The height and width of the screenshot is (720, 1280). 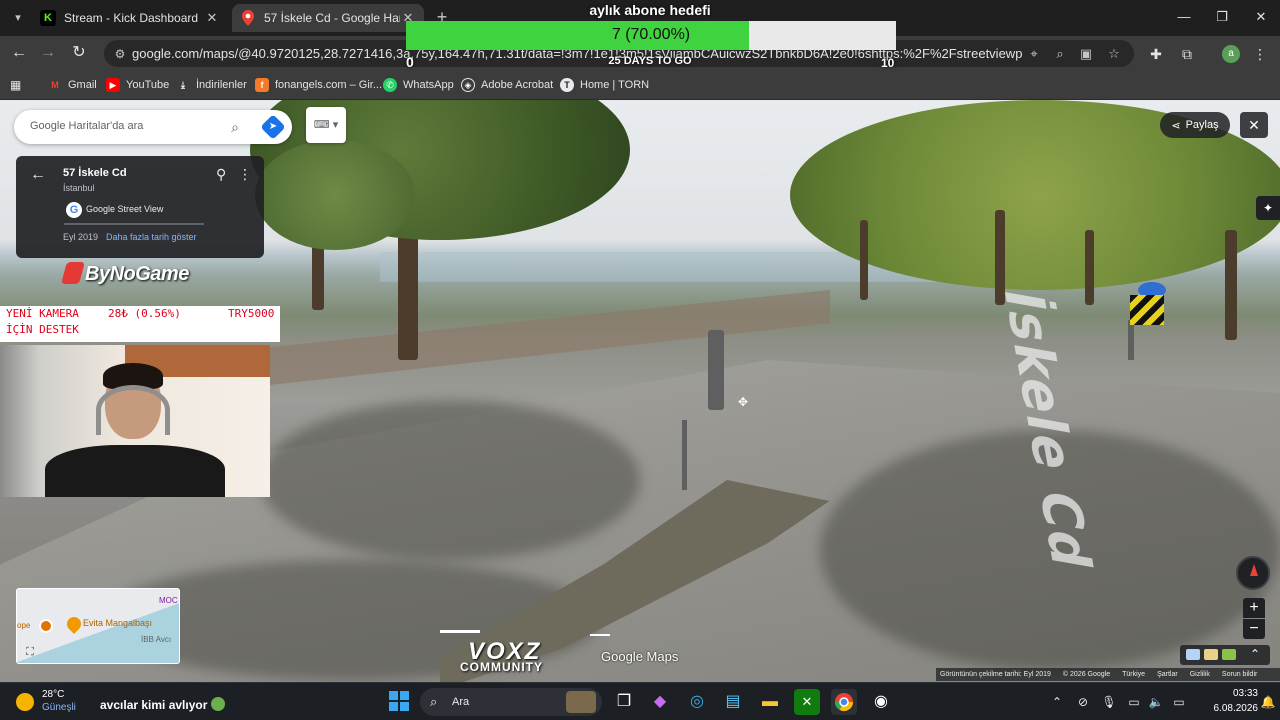 What do you see at coordinates (1260, 54) in the screenshot?
I see `menu-kebab-icon: ⋮` at bounding box center [1260, 54].